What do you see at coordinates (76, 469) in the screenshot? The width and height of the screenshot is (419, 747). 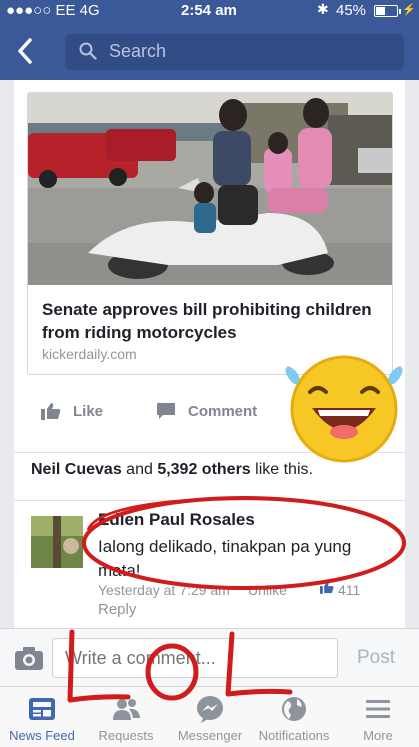 I see `liker-name: Neil Cuevas` at bounding box center [76, 469].